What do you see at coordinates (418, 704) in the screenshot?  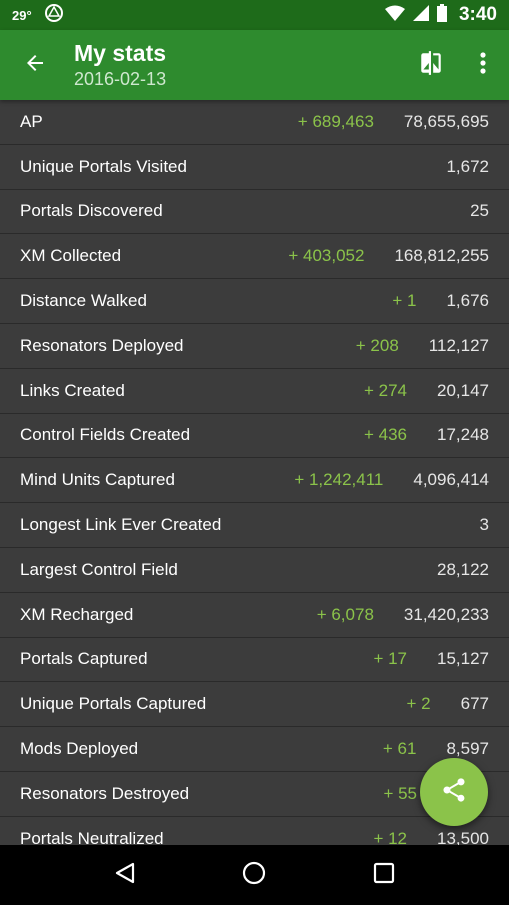 I see `stat-delta: + 2` at bounding box center [418, 704].